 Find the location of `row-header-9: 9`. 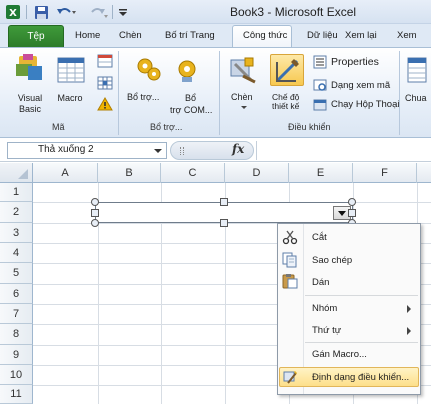

row-header-9: 9 is located at coordinates (16, 355).